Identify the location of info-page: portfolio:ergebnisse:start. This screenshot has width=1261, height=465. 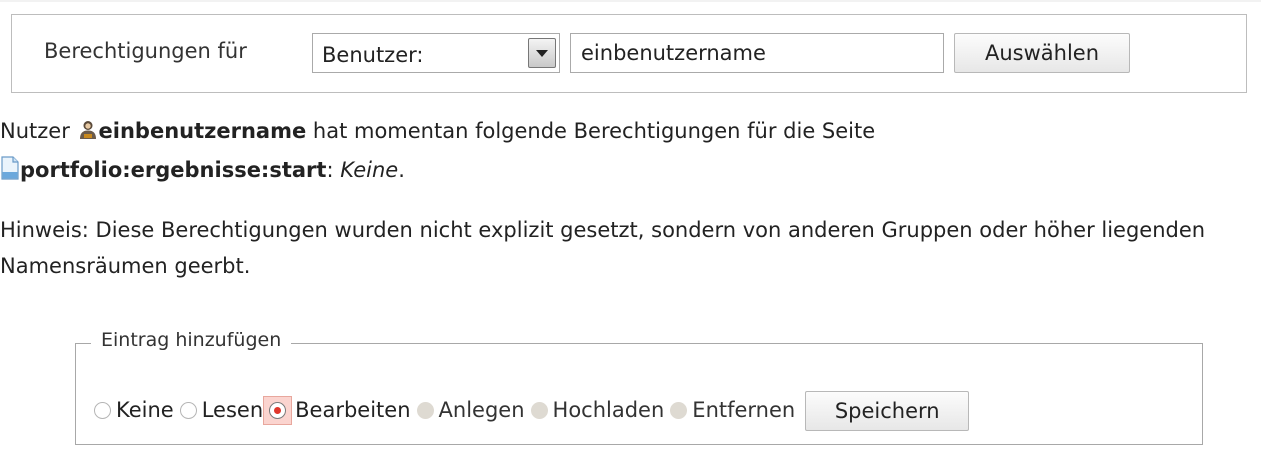
(173, 170).